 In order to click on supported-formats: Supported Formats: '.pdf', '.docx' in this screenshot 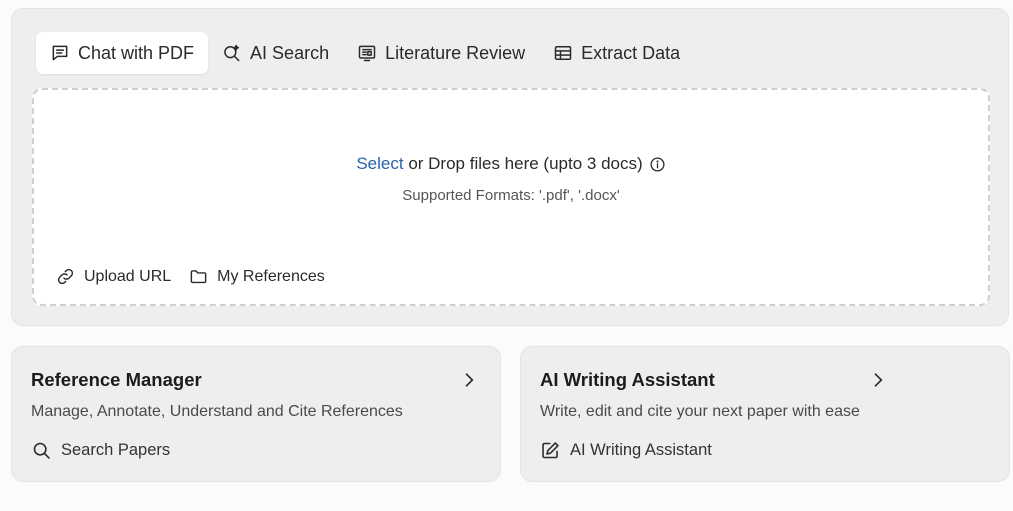, I will do `click(511, 195)`.